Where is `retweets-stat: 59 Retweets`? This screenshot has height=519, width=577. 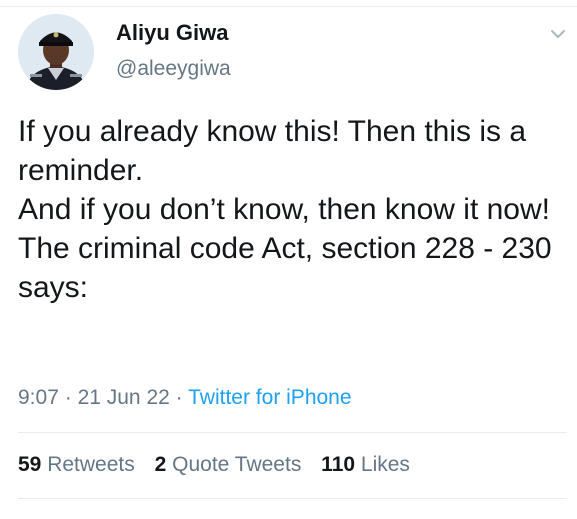 retweets-stat: 59 Retweets is located at coordinates (76, 464).